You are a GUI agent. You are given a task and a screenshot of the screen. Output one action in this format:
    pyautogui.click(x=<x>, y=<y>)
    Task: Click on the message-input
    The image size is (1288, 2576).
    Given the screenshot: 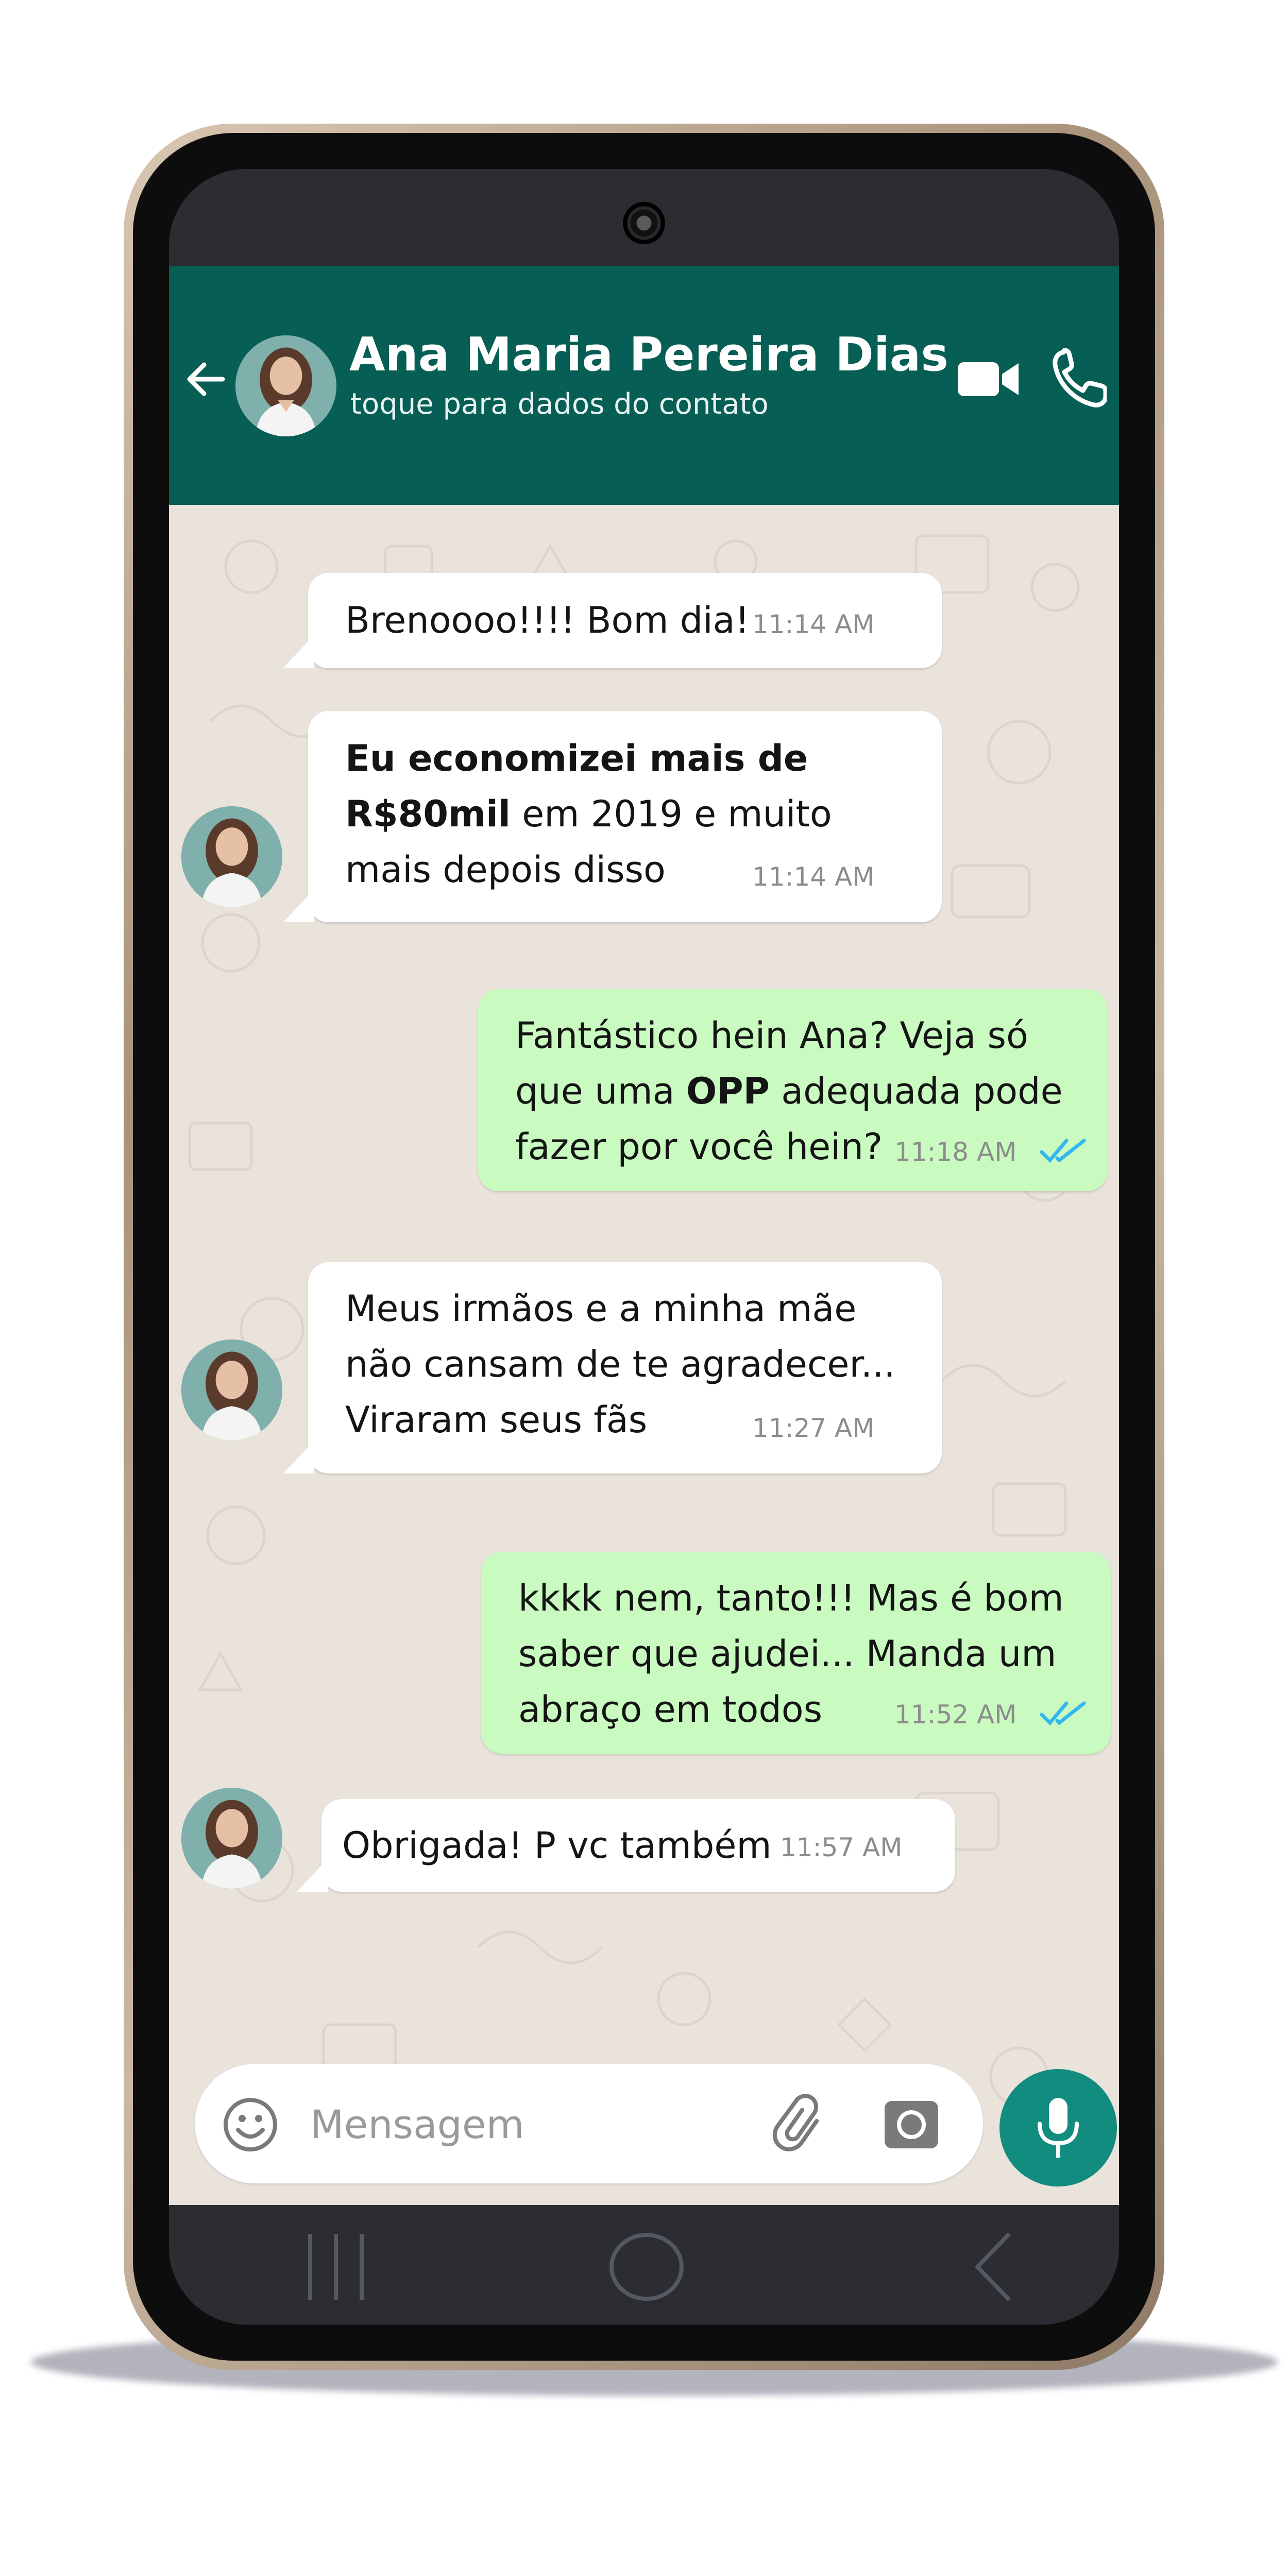 What is the action you would take?
    pyautogui.click(x=524, y=2124)
    